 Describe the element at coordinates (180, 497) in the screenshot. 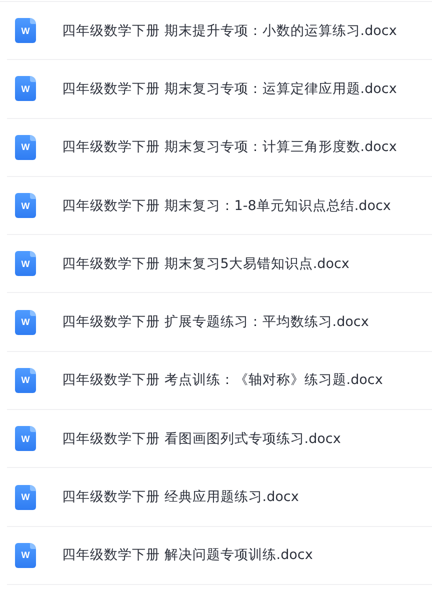

I see `file-name: 四年级数学下册 经典应用题练习.docx` at that location.